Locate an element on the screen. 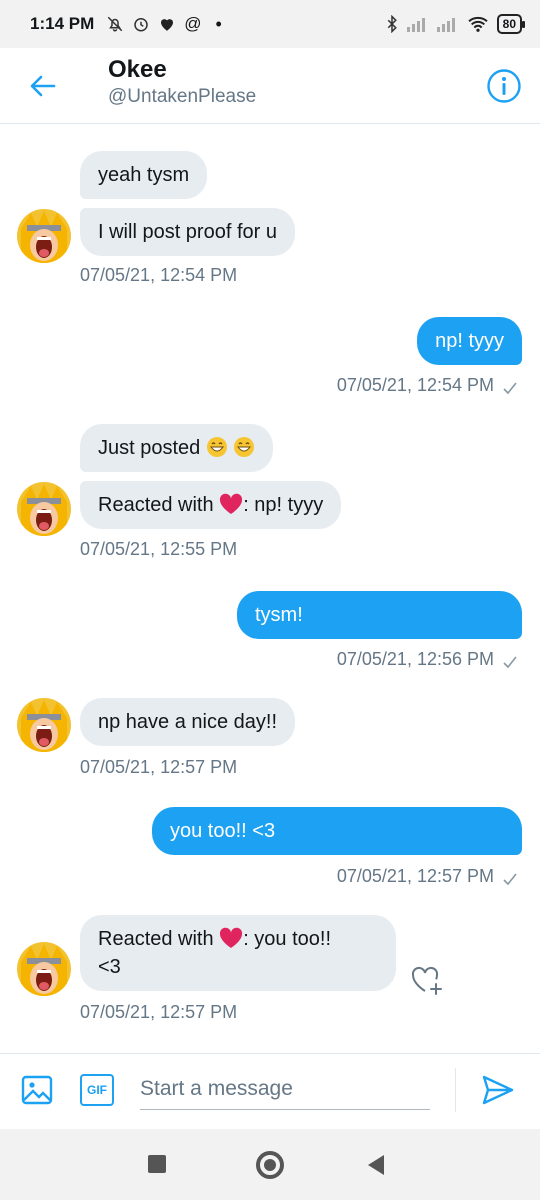  image-icon is located at coordinates (37, 1090).